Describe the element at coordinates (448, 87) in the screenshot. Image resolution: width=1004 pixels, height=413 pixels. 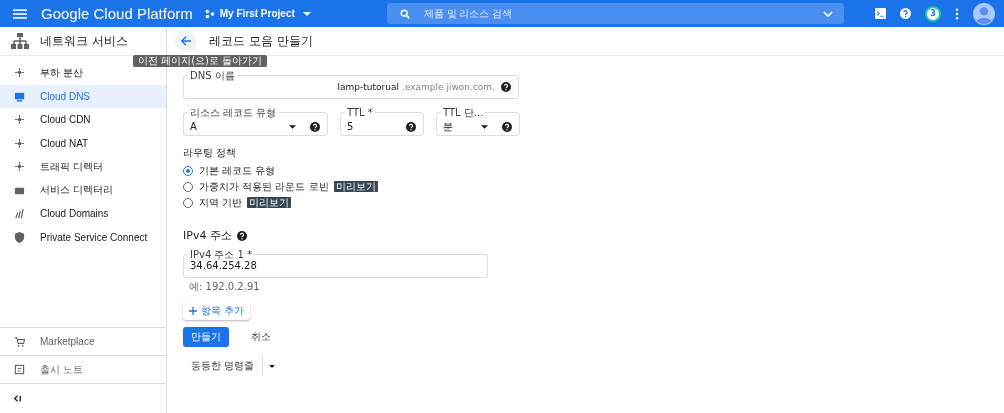
I see `domain-suffix: .example.jiwon.com.` at that location.